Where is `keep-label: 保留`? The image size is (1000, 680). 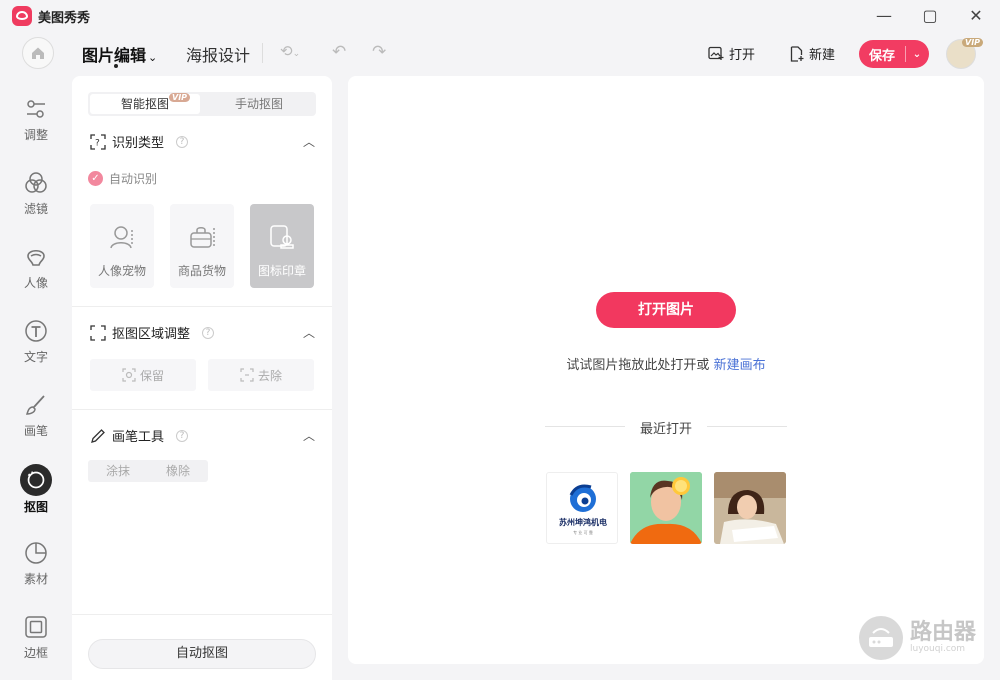 keep-label: 保留 is located at coordinates (151, 375).